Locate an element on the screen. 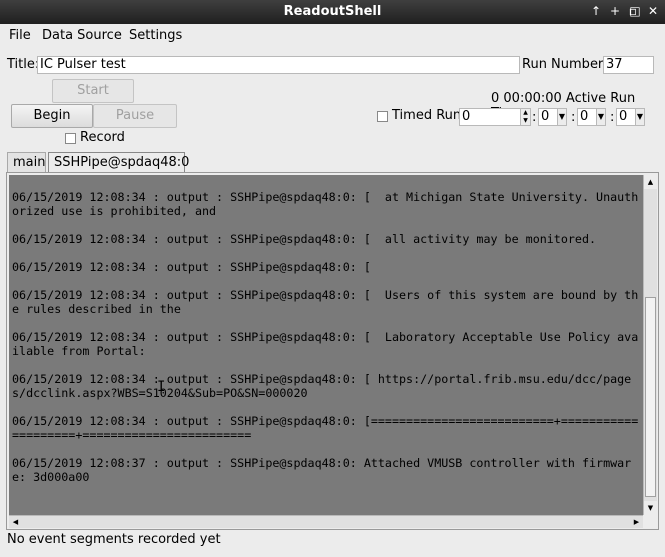 The height and width of the screenshot is (557, 665). spin-arrows-icon: ▲ ▼ is located at coordinates (525, 117).